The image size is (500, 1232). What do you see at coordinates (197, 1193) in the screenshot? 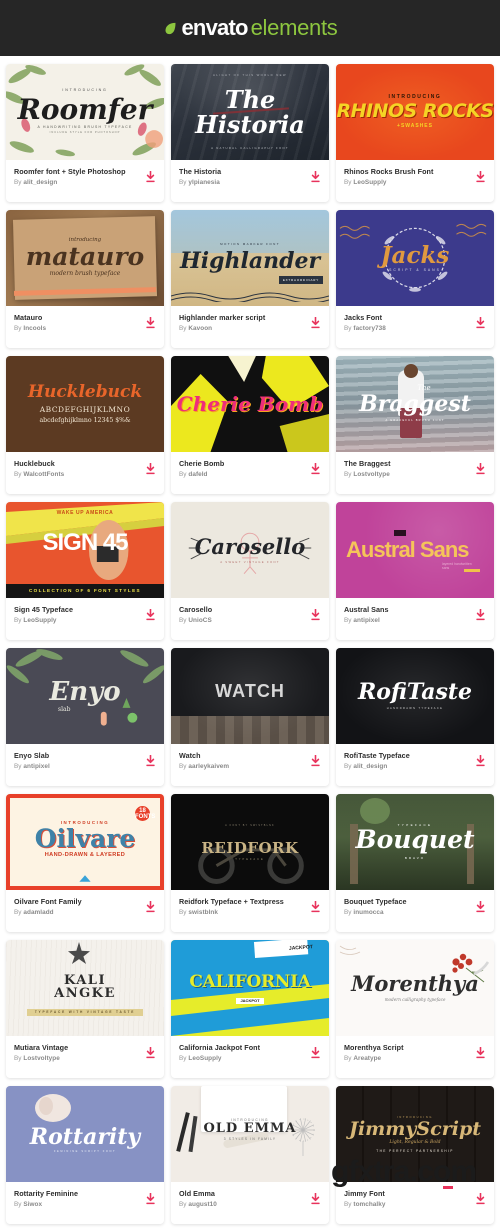
I see `card-title: Old Emma` at bounding box center [197, 1193].